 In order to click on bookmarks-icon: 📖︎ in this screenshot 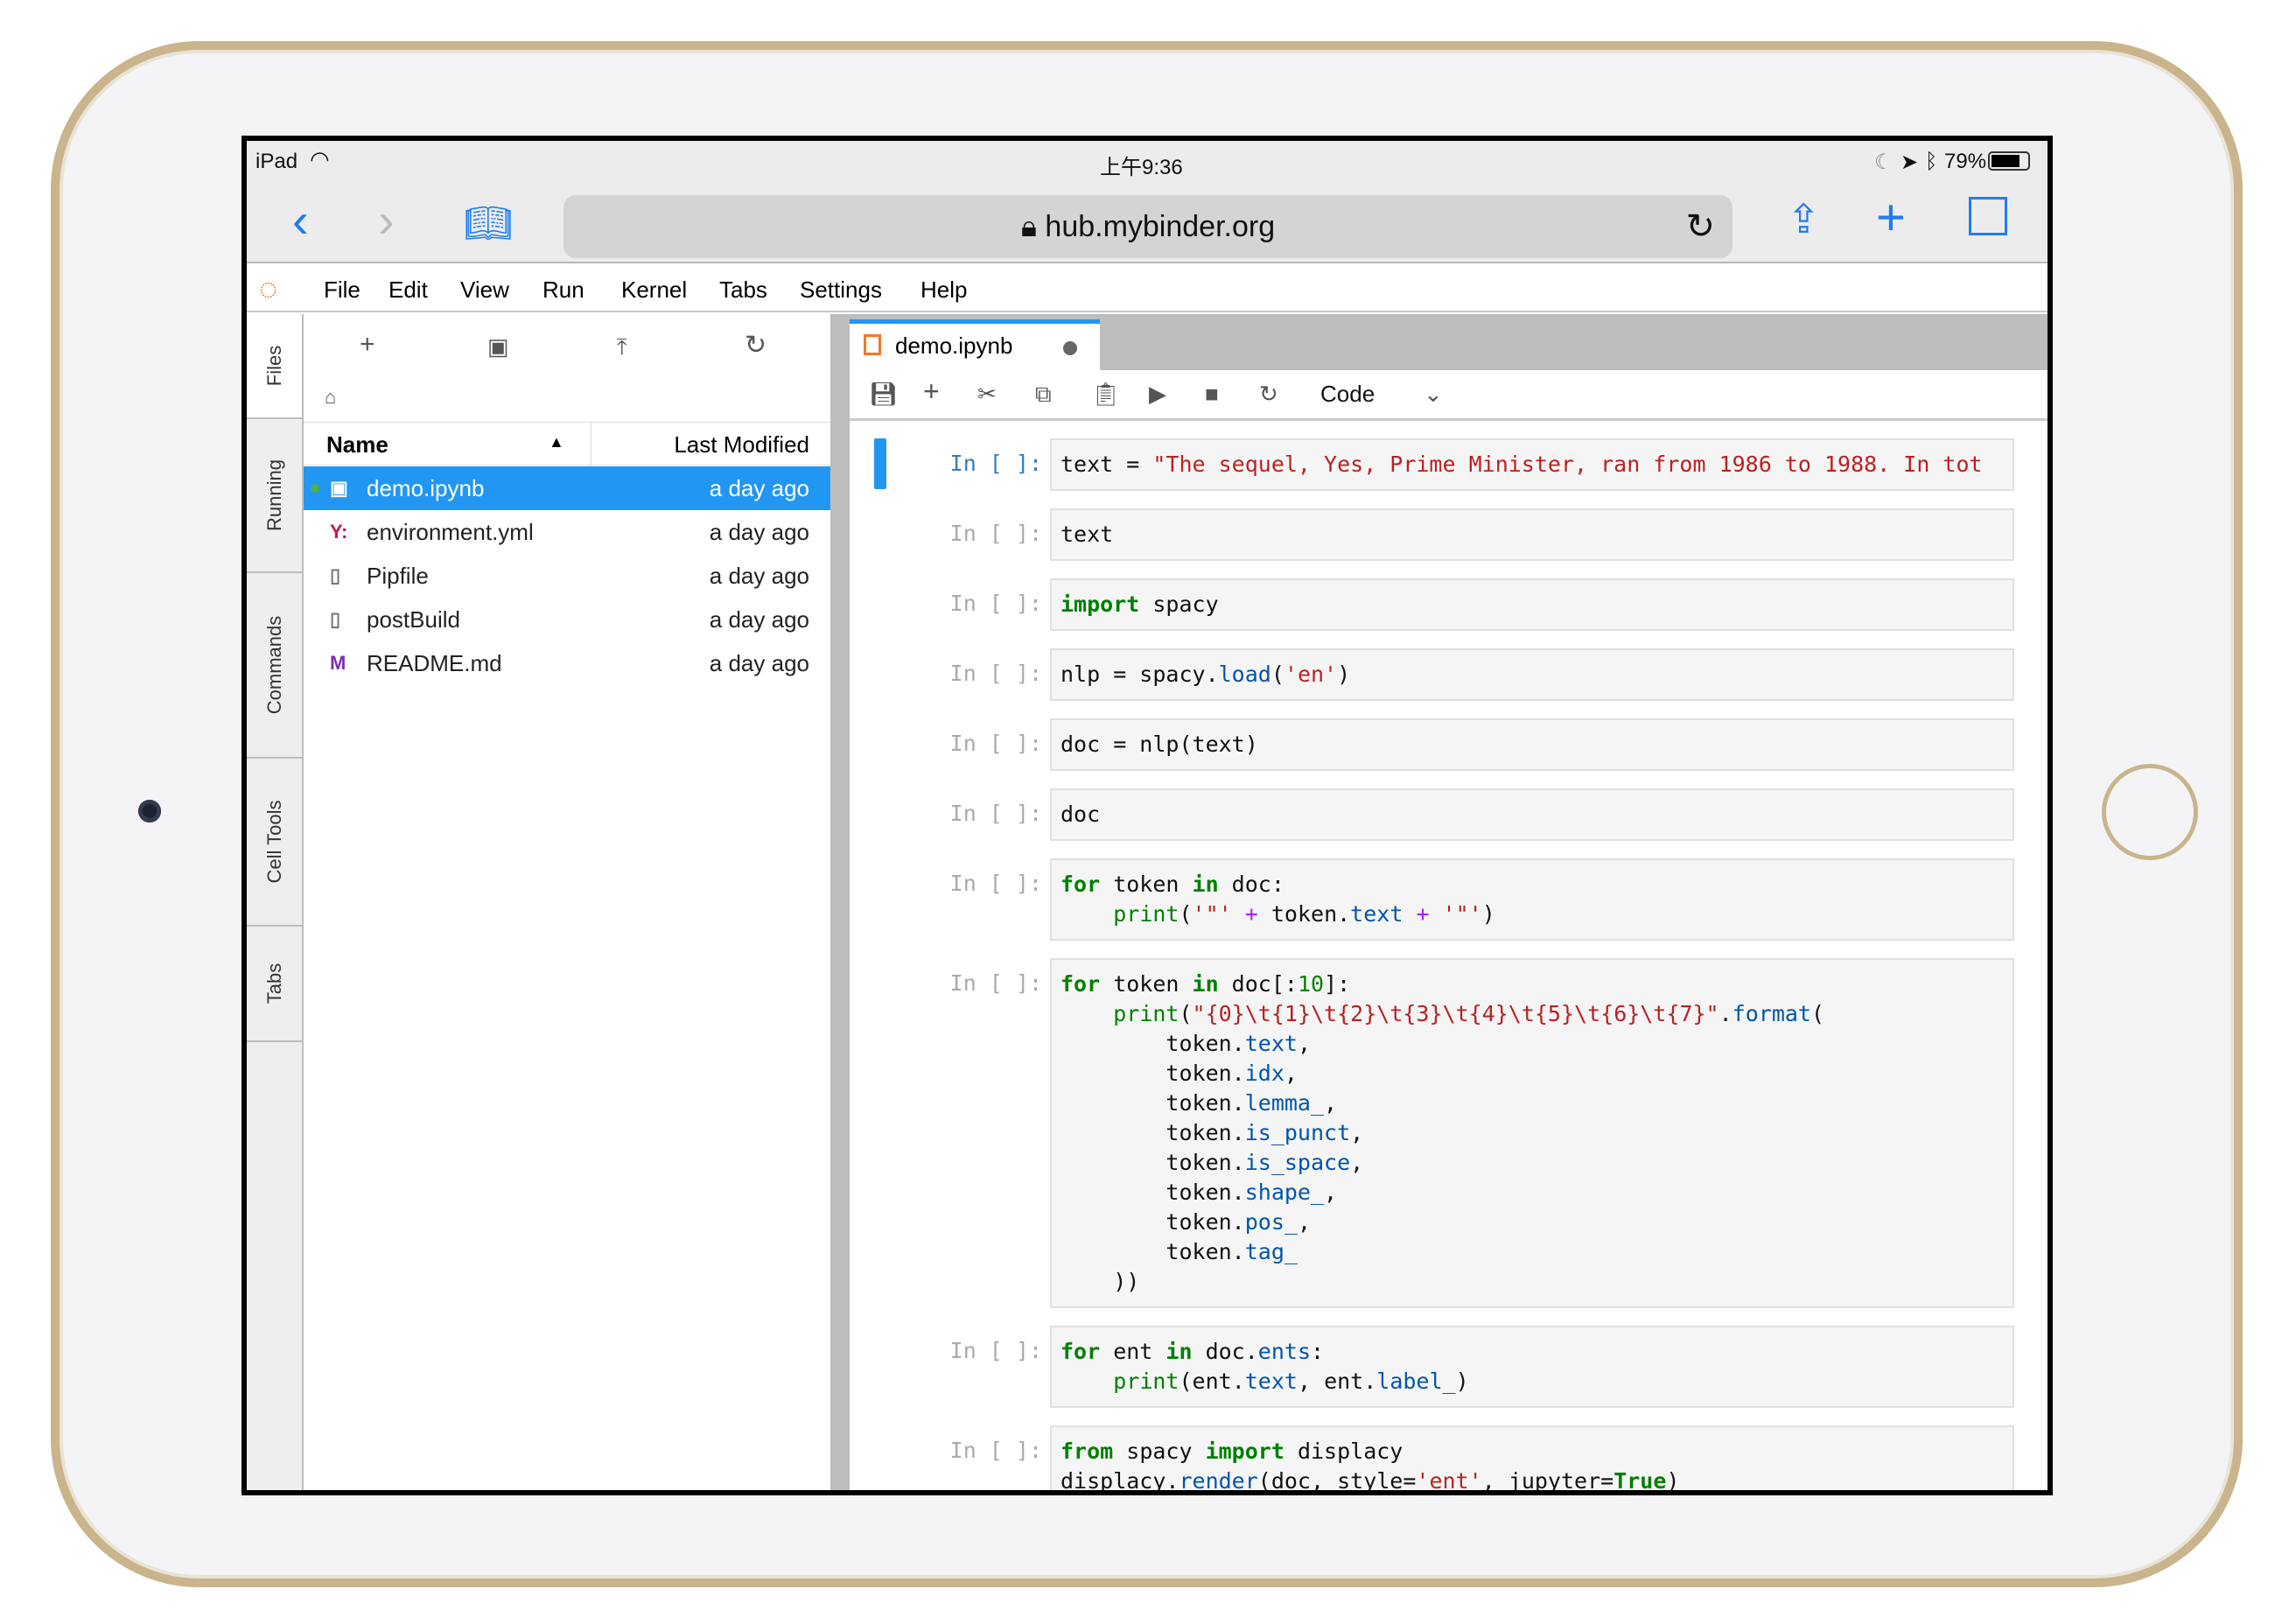, I will do `click(488, 223)`.